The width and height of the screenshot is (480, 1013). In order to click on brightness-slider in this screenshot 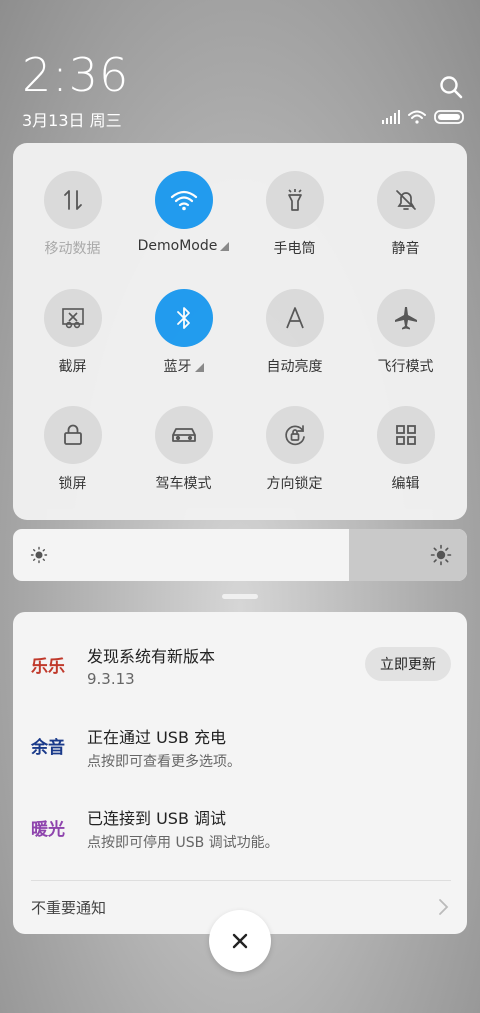, I will do `click(240, 555)`.